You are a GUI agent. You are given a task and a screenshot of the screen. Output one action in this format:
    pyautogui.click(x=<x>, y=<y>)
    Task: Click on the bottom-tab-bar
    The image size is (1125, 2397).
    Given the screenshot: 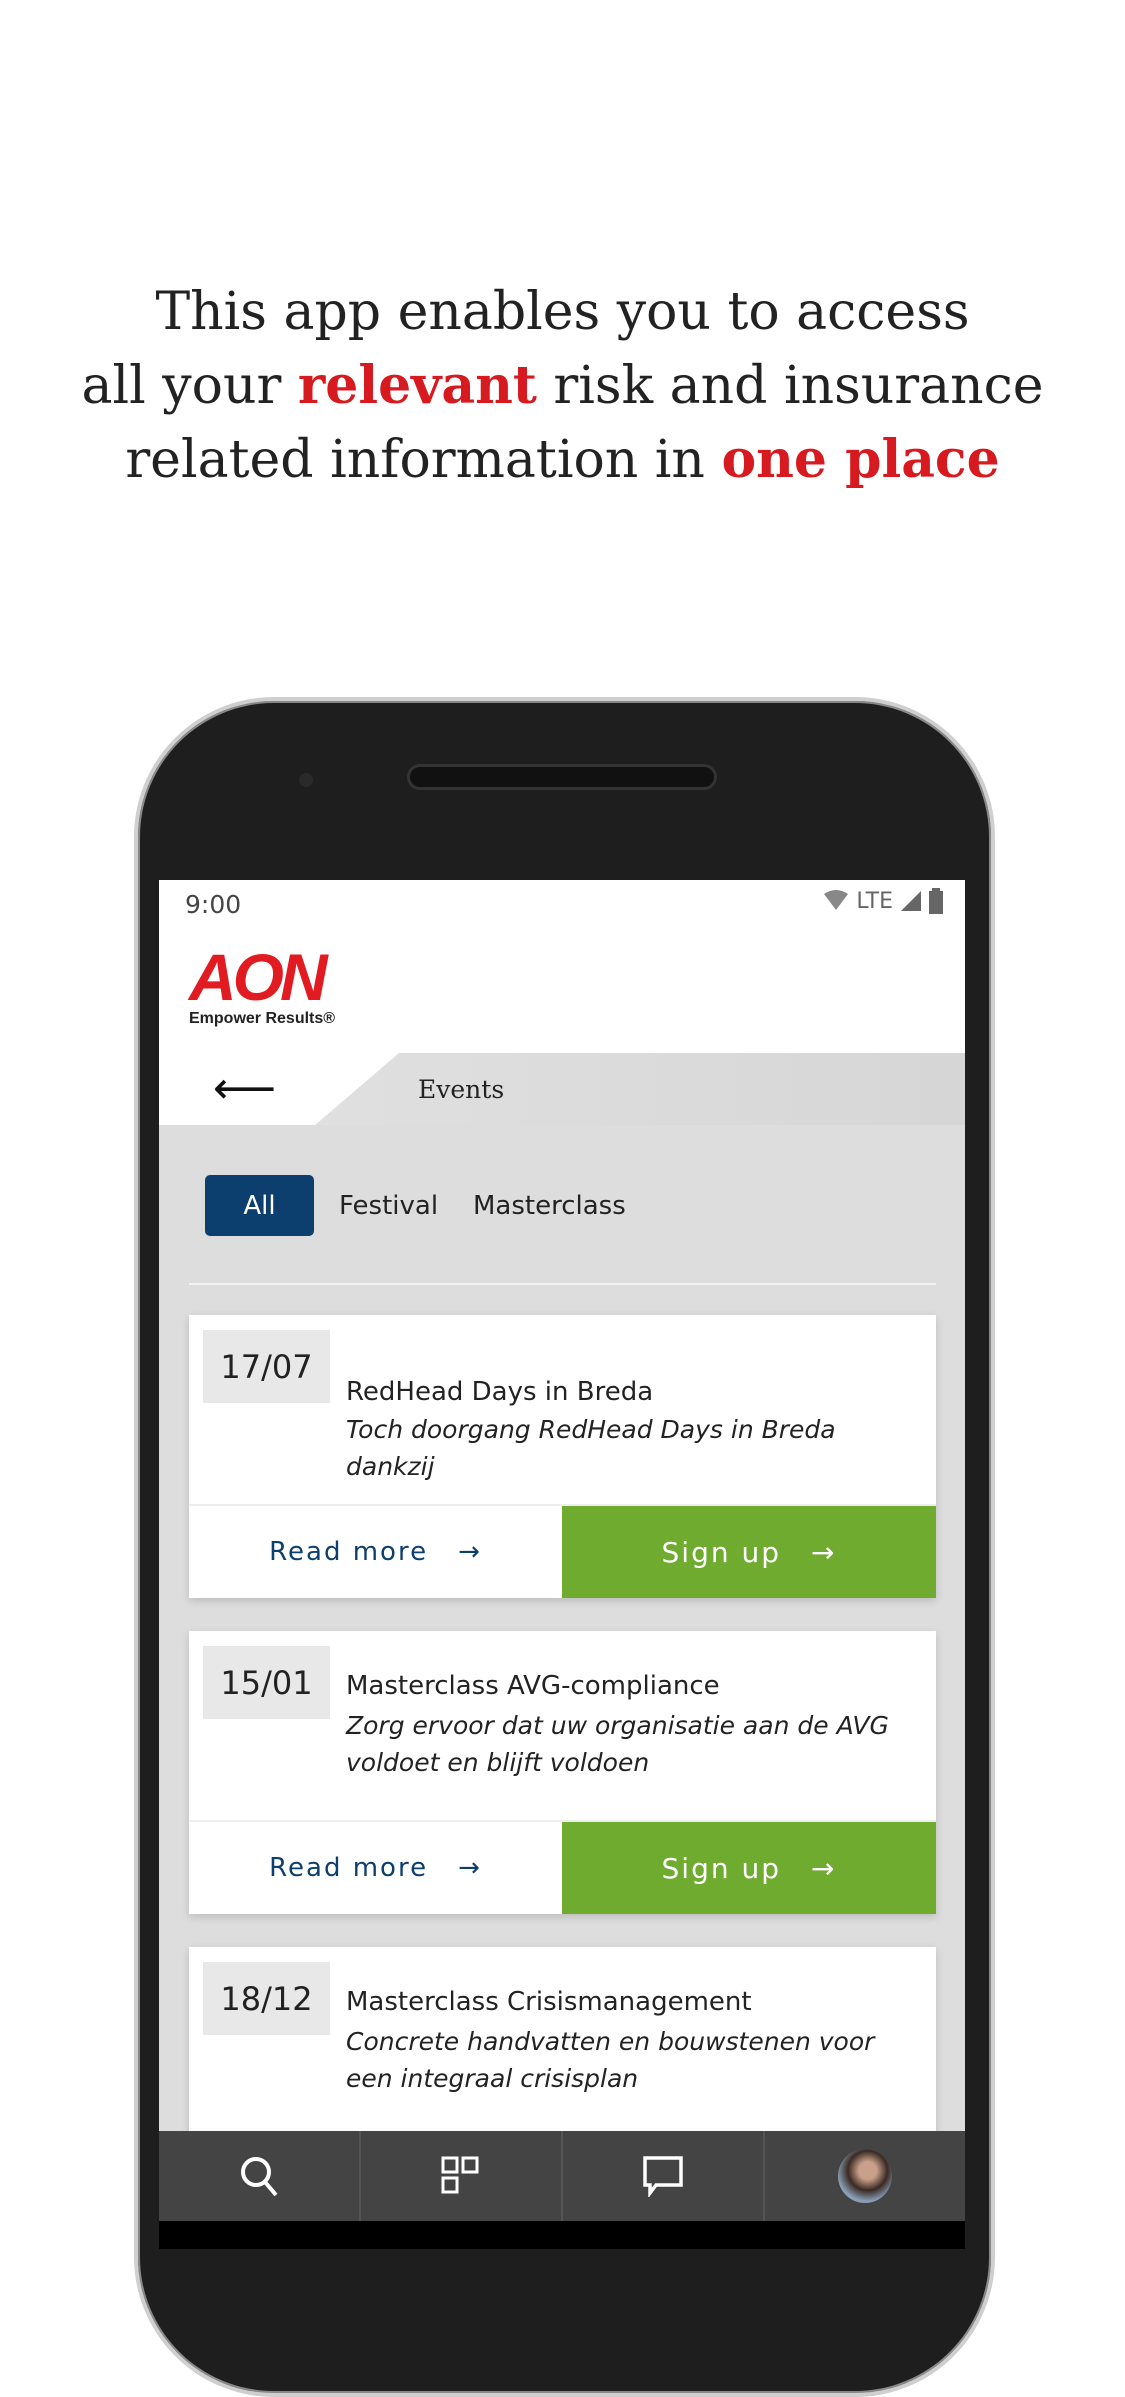 What is the action you would take?
    pyautogui.click(x=562, y=2176)
    